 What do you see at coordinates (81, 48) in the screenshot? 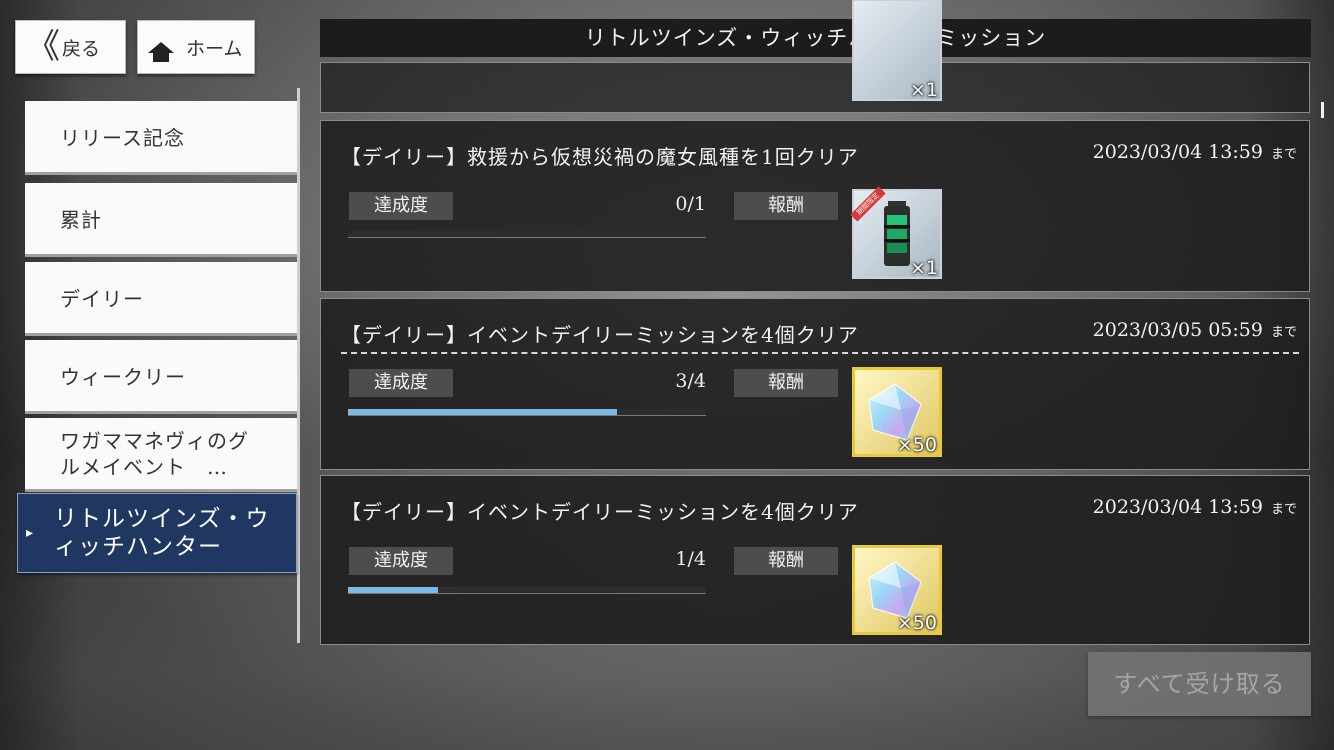
I see `back-label: 戻る` at bounding box center [81, 48].